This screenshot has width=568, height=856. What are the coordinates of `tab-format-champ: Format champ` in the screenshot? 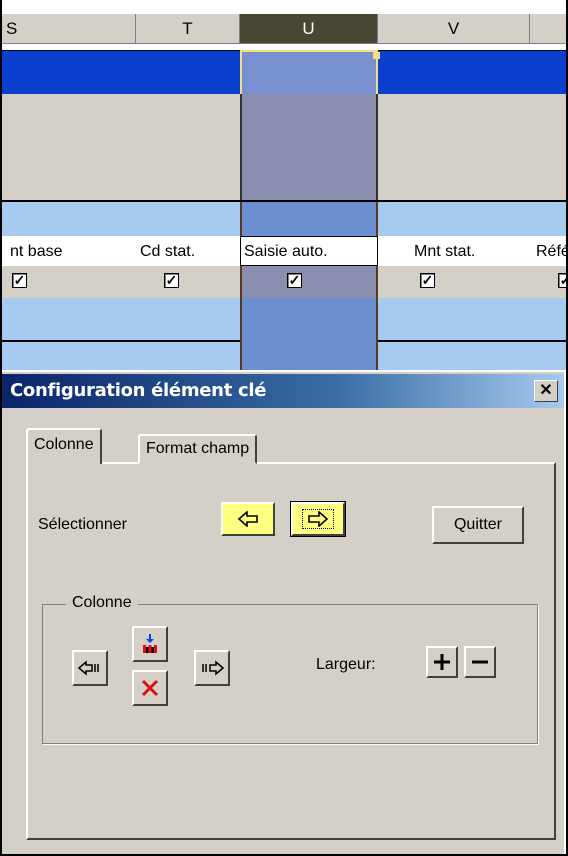 It's located at (198, 449).